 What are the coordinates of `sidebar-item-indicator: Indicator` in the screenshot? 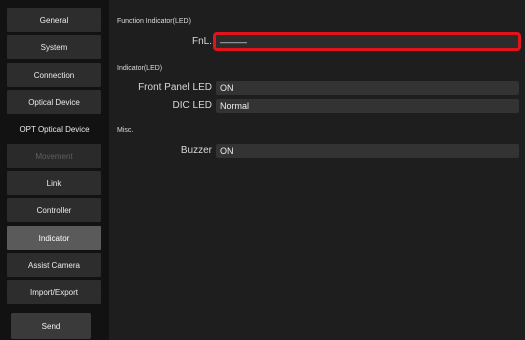 It's located at (54, 238).